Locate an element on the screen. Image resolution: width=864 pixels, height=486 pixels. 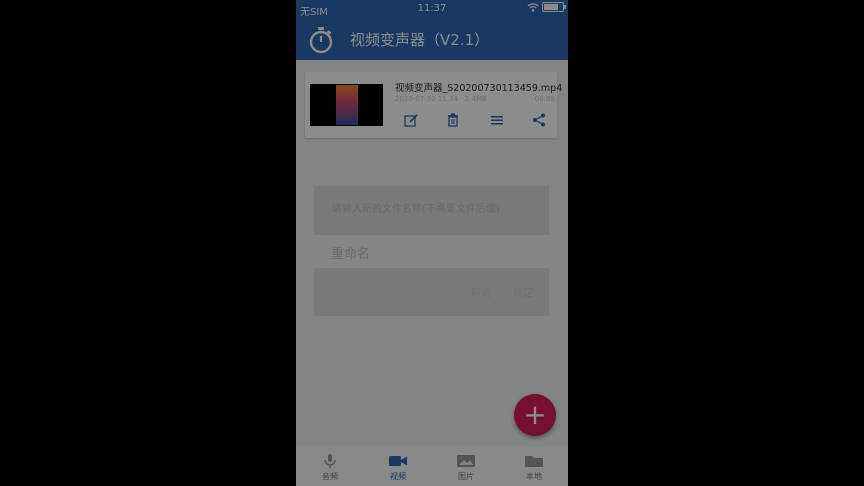
confirm-button: 确定 is located at coordinates (523, 291).